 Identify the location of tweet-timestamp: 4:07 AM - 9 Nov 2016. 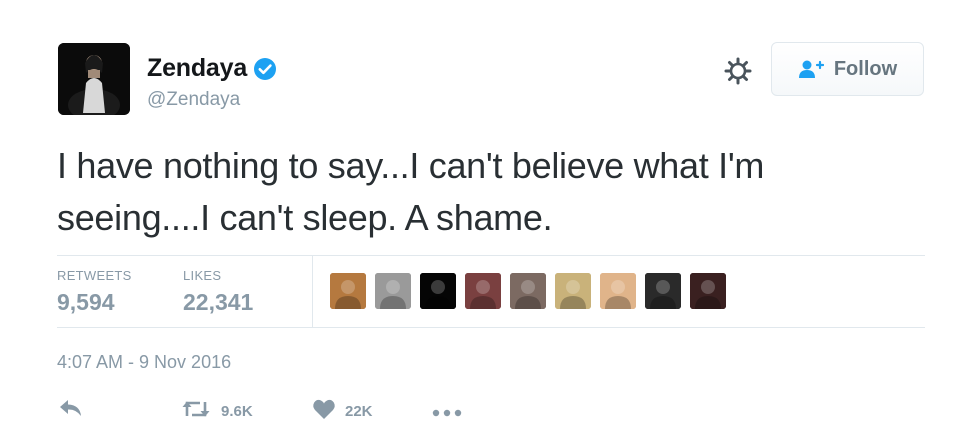
(144, 362).